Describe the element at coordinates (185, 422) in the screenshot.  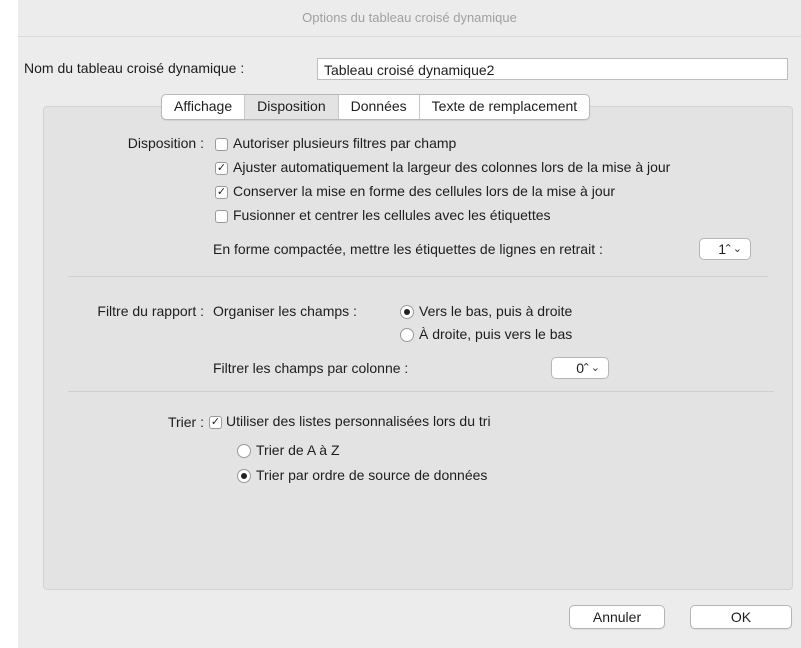
I see `sort-label: Trier :` at that location.